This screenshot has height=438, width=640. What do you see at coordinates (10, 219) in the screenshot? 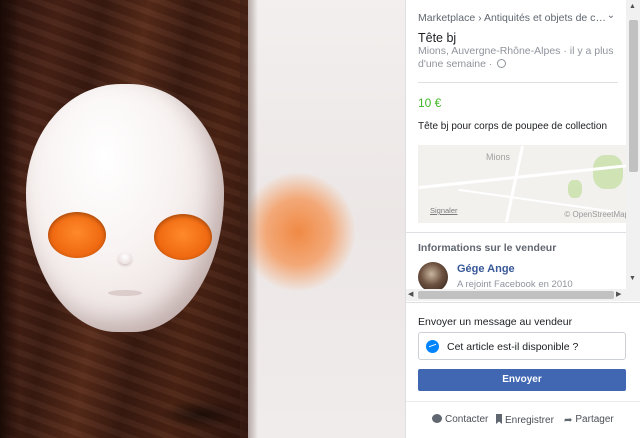
I see `photo-shade` at bounding box center [10, 219].